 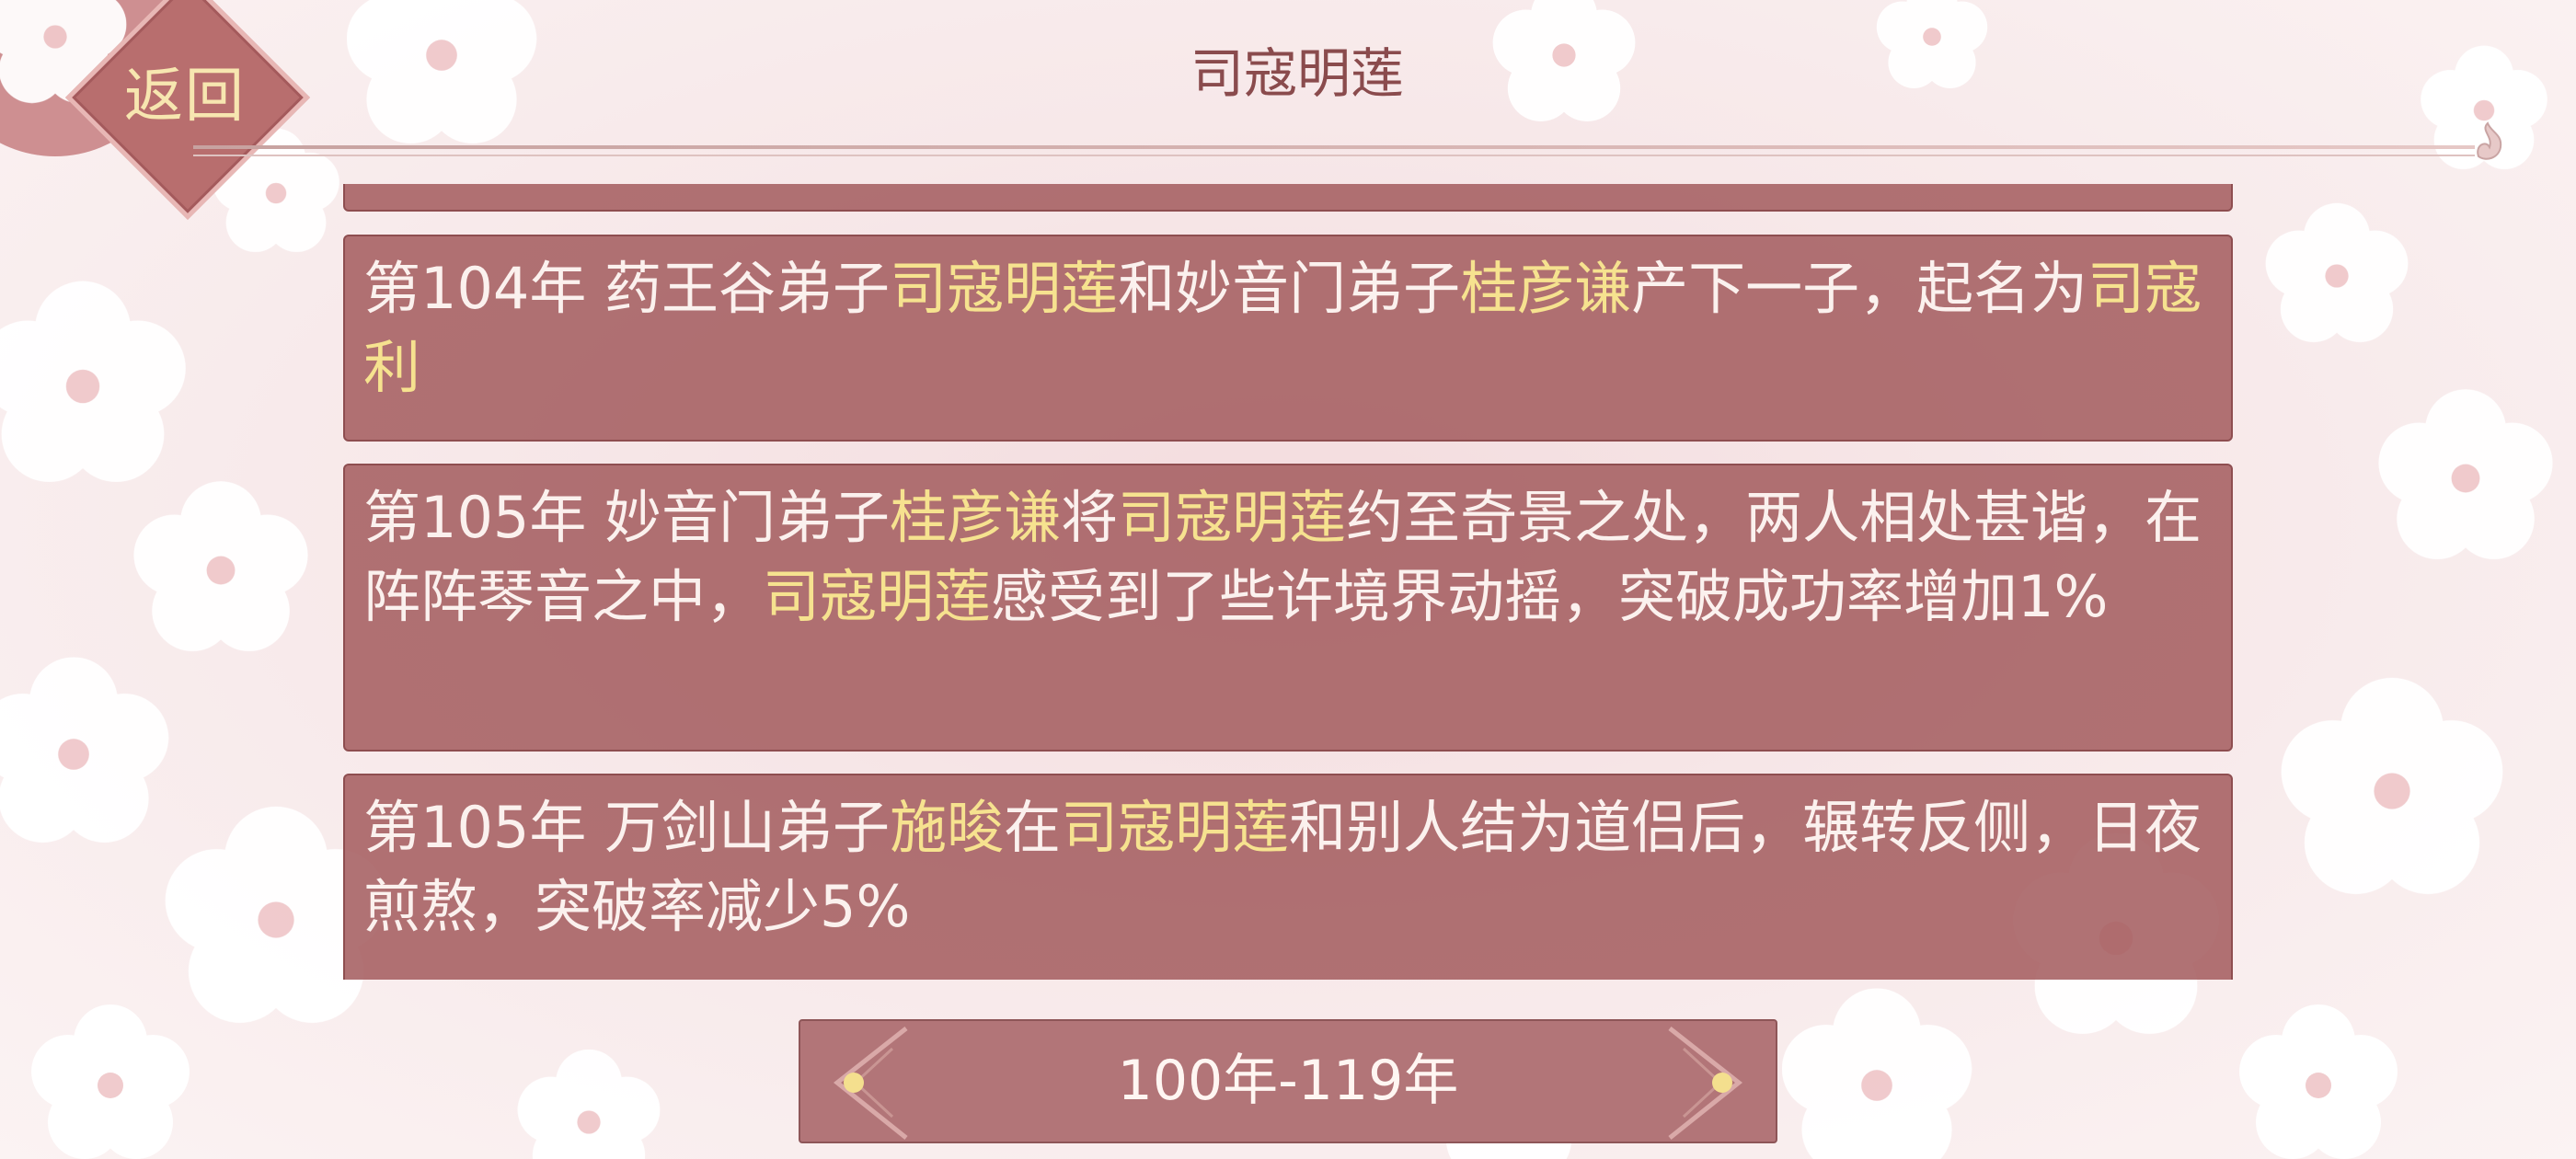 What do you see at coordinates (1288, 338) in the screenshot?
I see `event-card: 第104年 药王谷弟子司寇明莲和妙音门弟子桂彦谦产下一子，起名为司寇利` at bounding box center [1288, 338].